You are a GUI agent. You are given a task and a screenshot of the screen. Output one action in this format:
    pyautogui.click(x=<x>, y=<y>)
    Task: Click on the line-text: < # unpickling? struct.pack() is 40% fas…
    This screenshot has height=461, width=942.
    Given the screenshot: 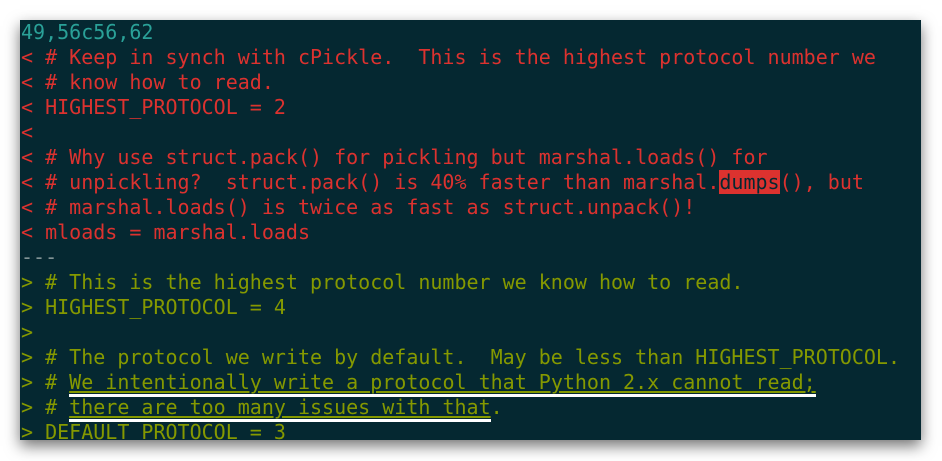 What is the action you would take?
    pyautogui.click(x=370, y=182)
    